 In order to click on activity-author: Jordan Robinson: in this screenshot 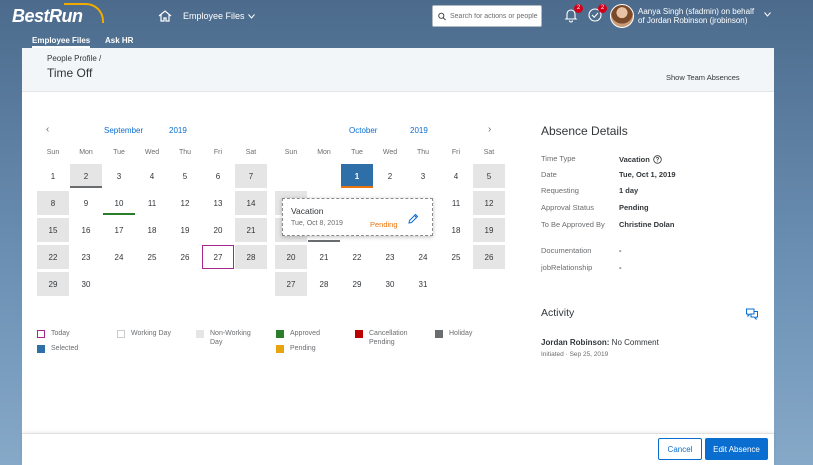, I will do `click(575, 342)`.